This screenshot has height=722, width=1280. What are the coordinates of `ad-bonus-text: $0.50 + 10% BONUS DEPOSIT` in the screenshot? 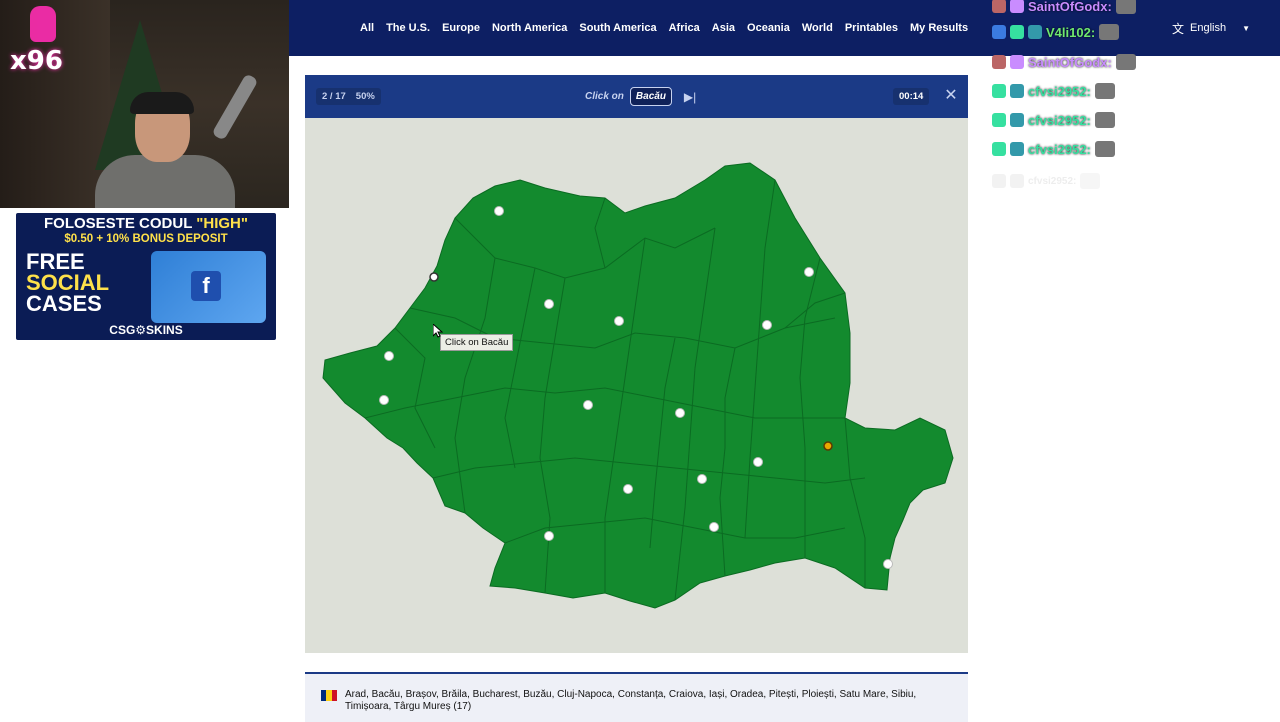 It's located at (146, 239).